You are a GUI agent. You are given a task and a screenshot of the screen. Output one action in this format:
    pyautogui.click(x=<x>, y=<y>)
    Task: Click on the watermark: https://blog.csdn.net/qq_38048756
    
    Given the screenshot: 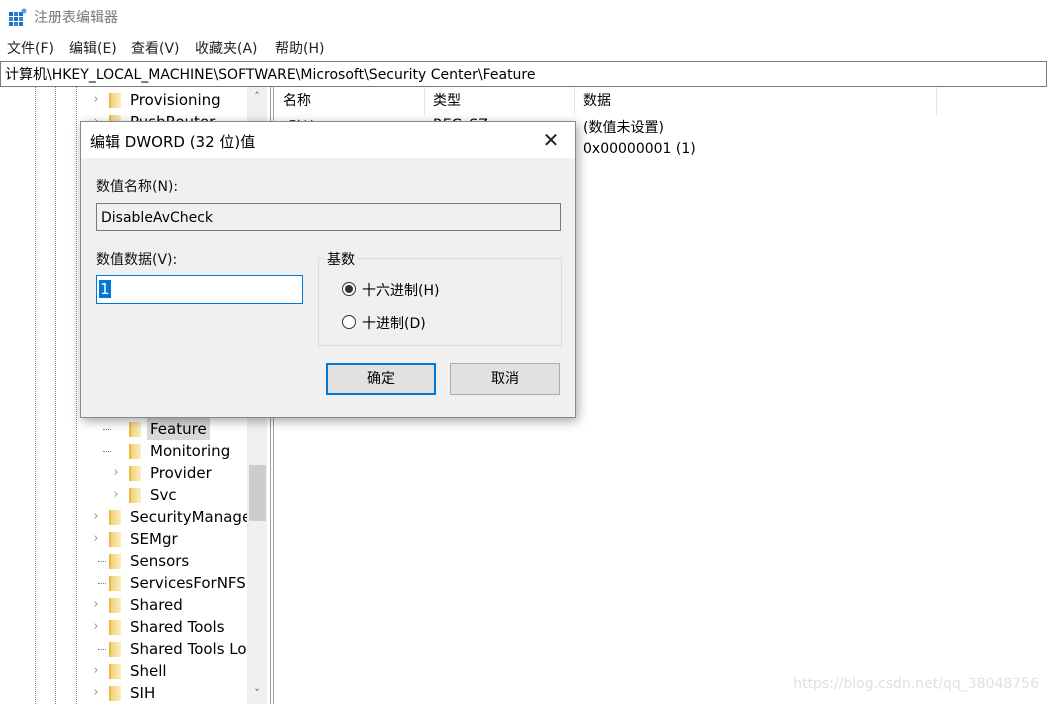 What is the action you would take?
    pyautogui.click(x=916, y=684)
    